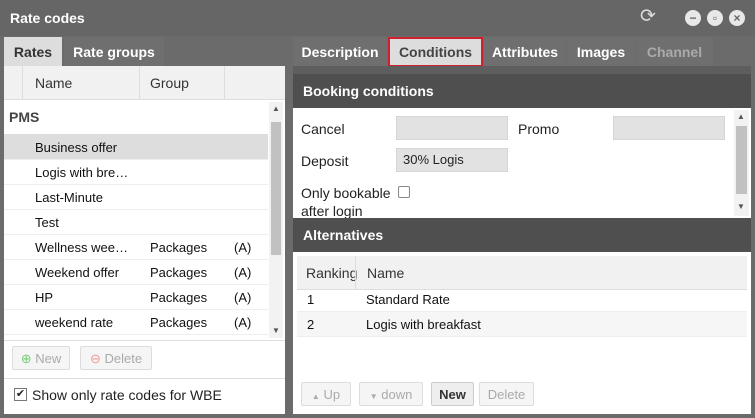  Describe the element at coordinates (522, 91) in the screenshot. I see `booking-conditions-header: Booking conditions` at that location.